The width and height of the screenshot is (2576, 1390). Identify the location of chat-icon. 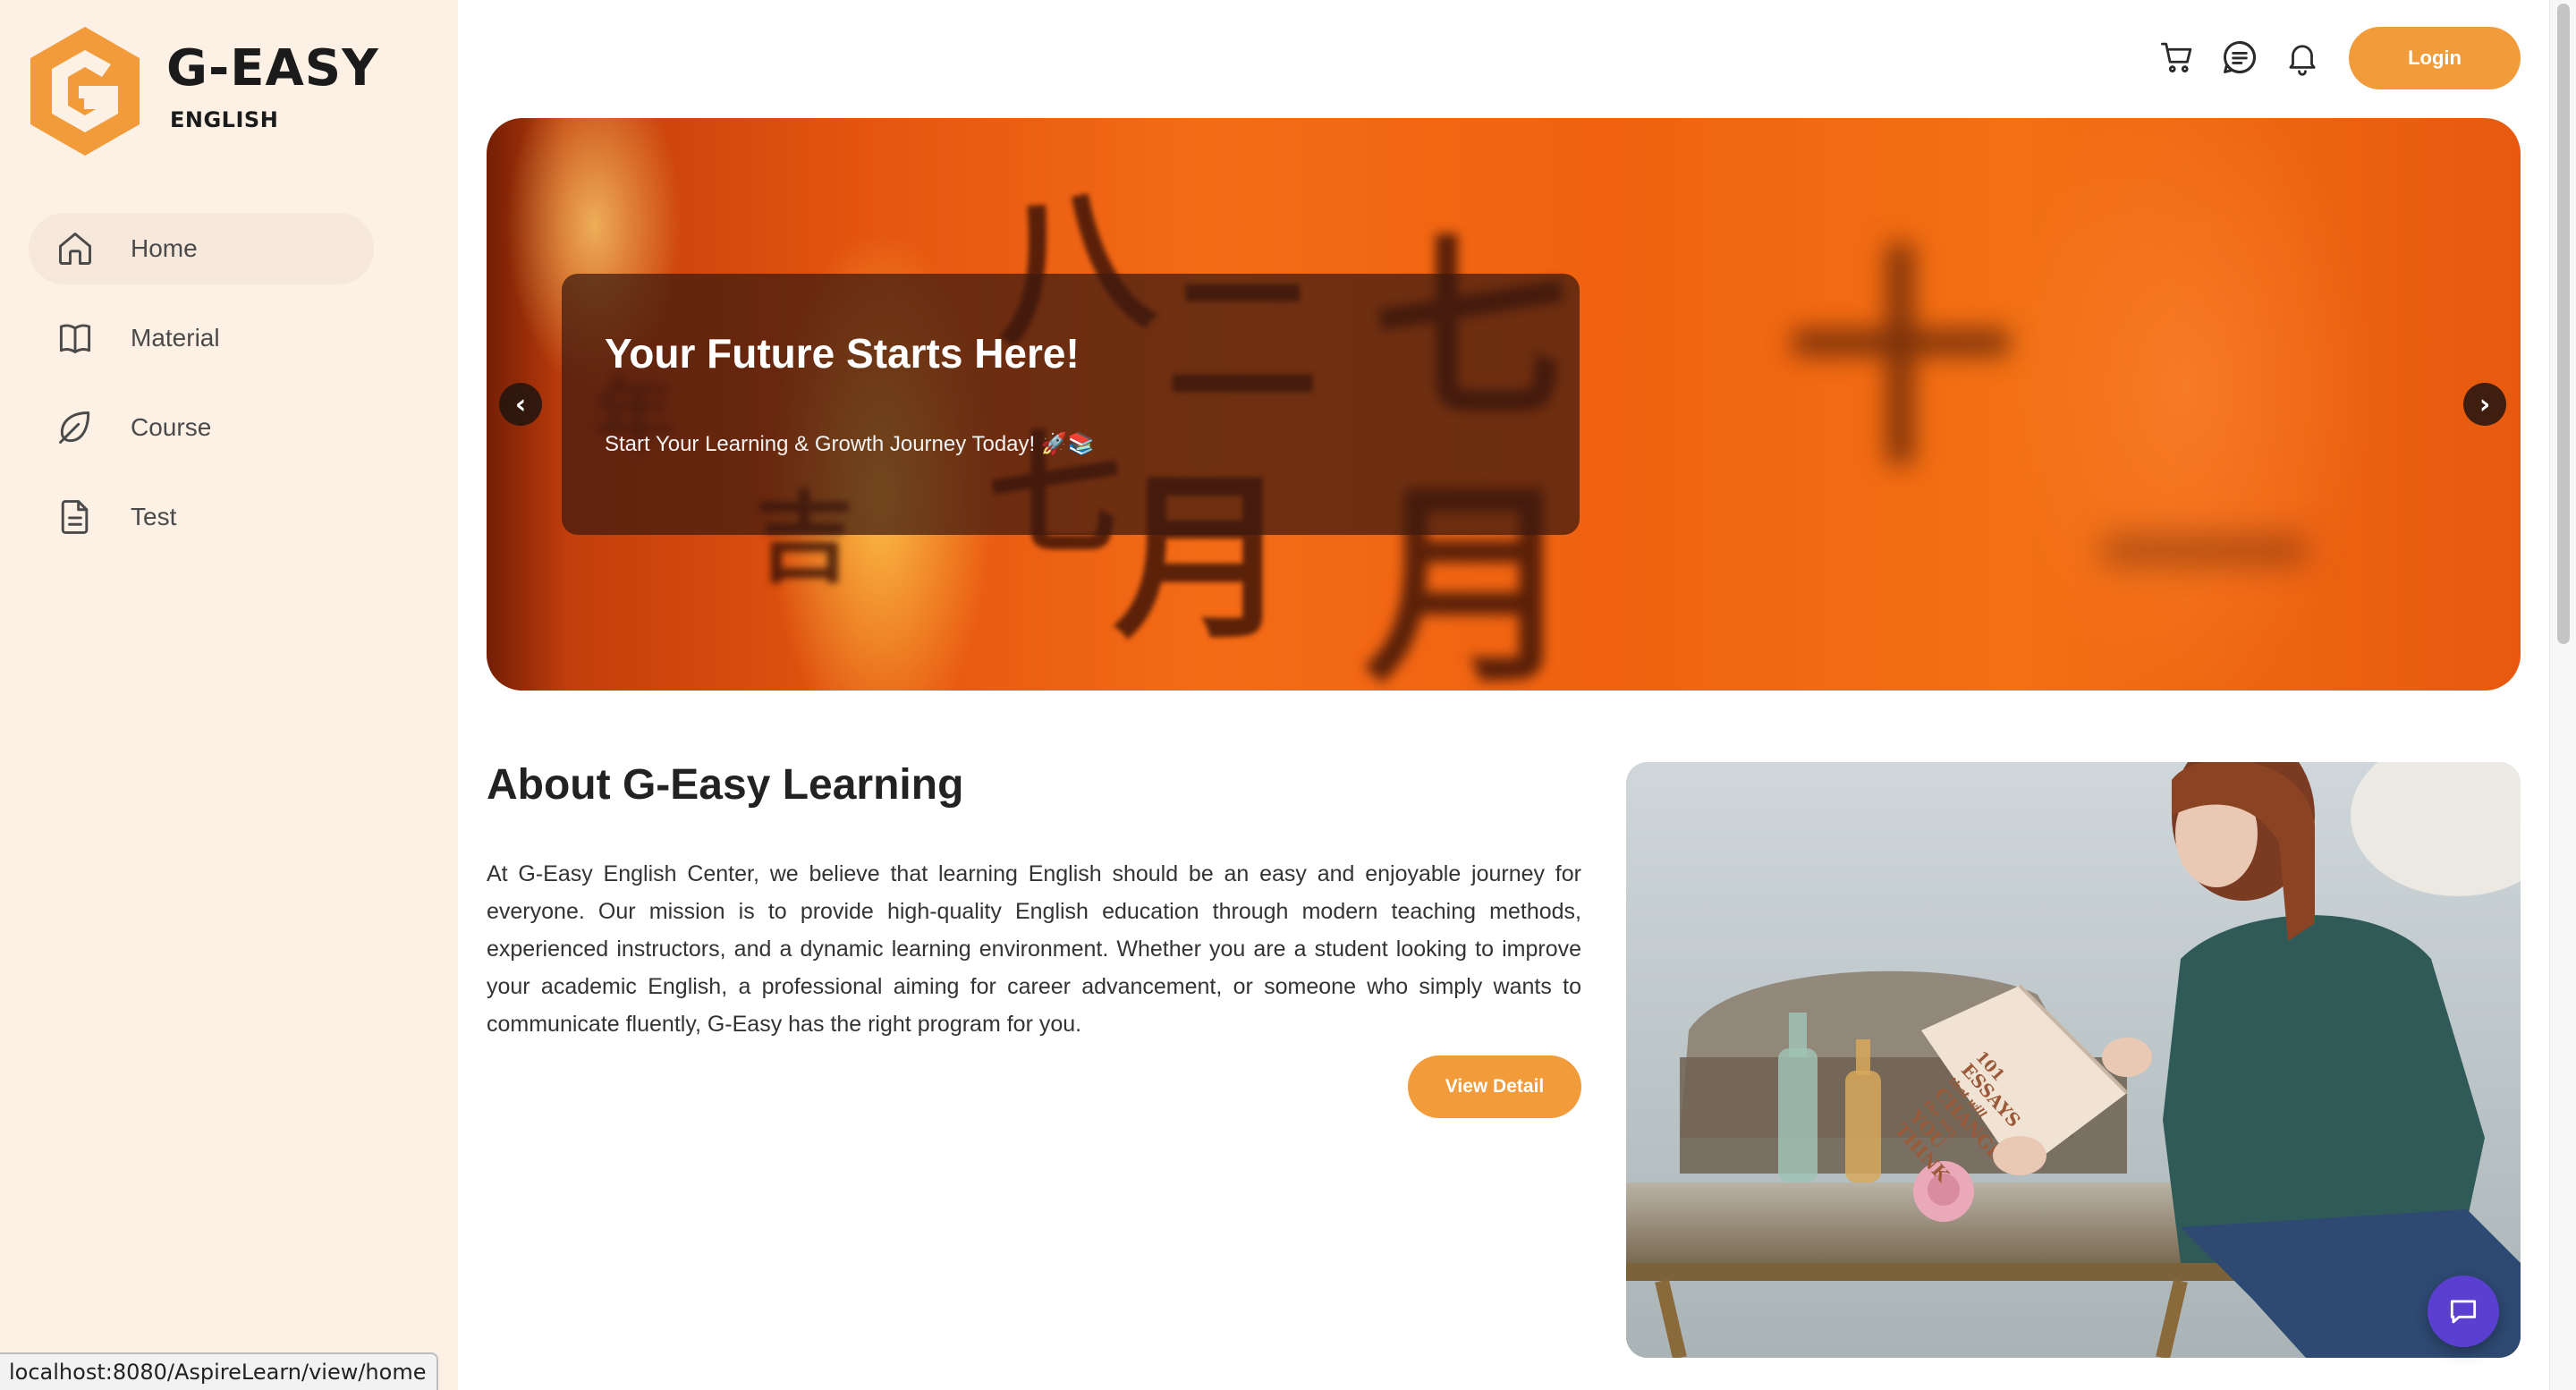
(2463, 1312).